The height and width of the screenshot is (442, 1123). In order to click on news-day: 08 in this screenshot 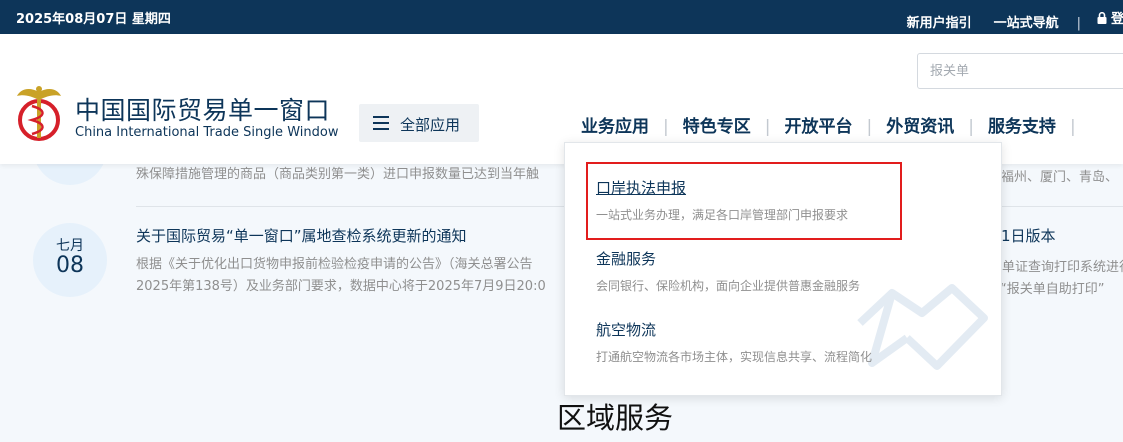, I will do `click(70, 265)`.